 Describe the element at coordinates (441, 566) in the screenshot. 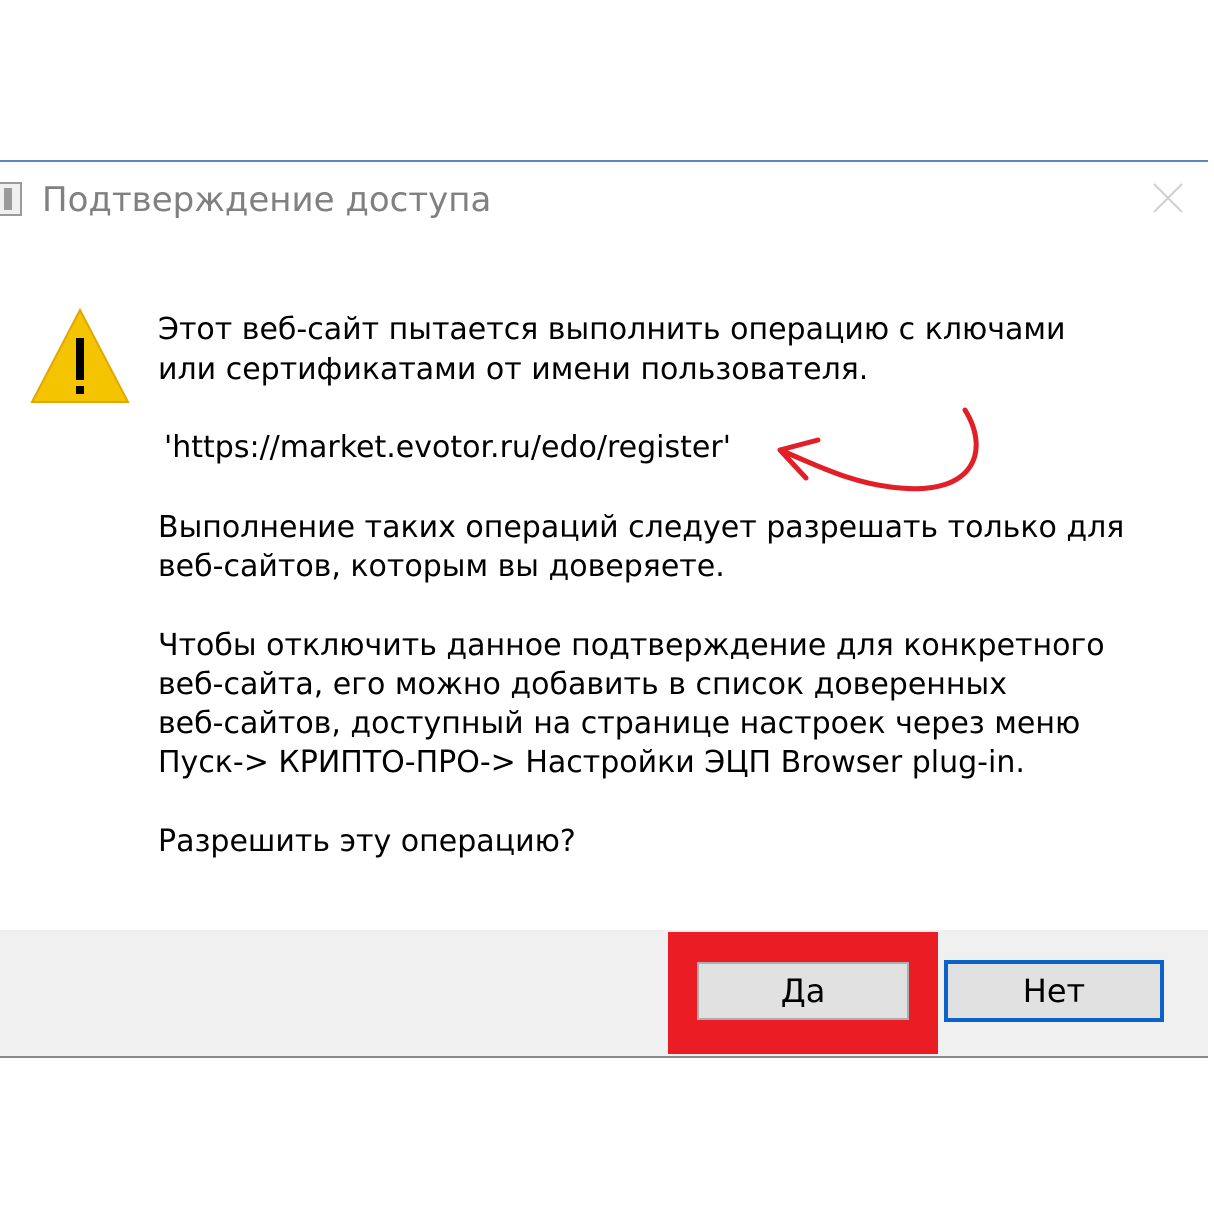

I see `message-line-4: веб-сайтов, которым вы доверяете.` at that location.